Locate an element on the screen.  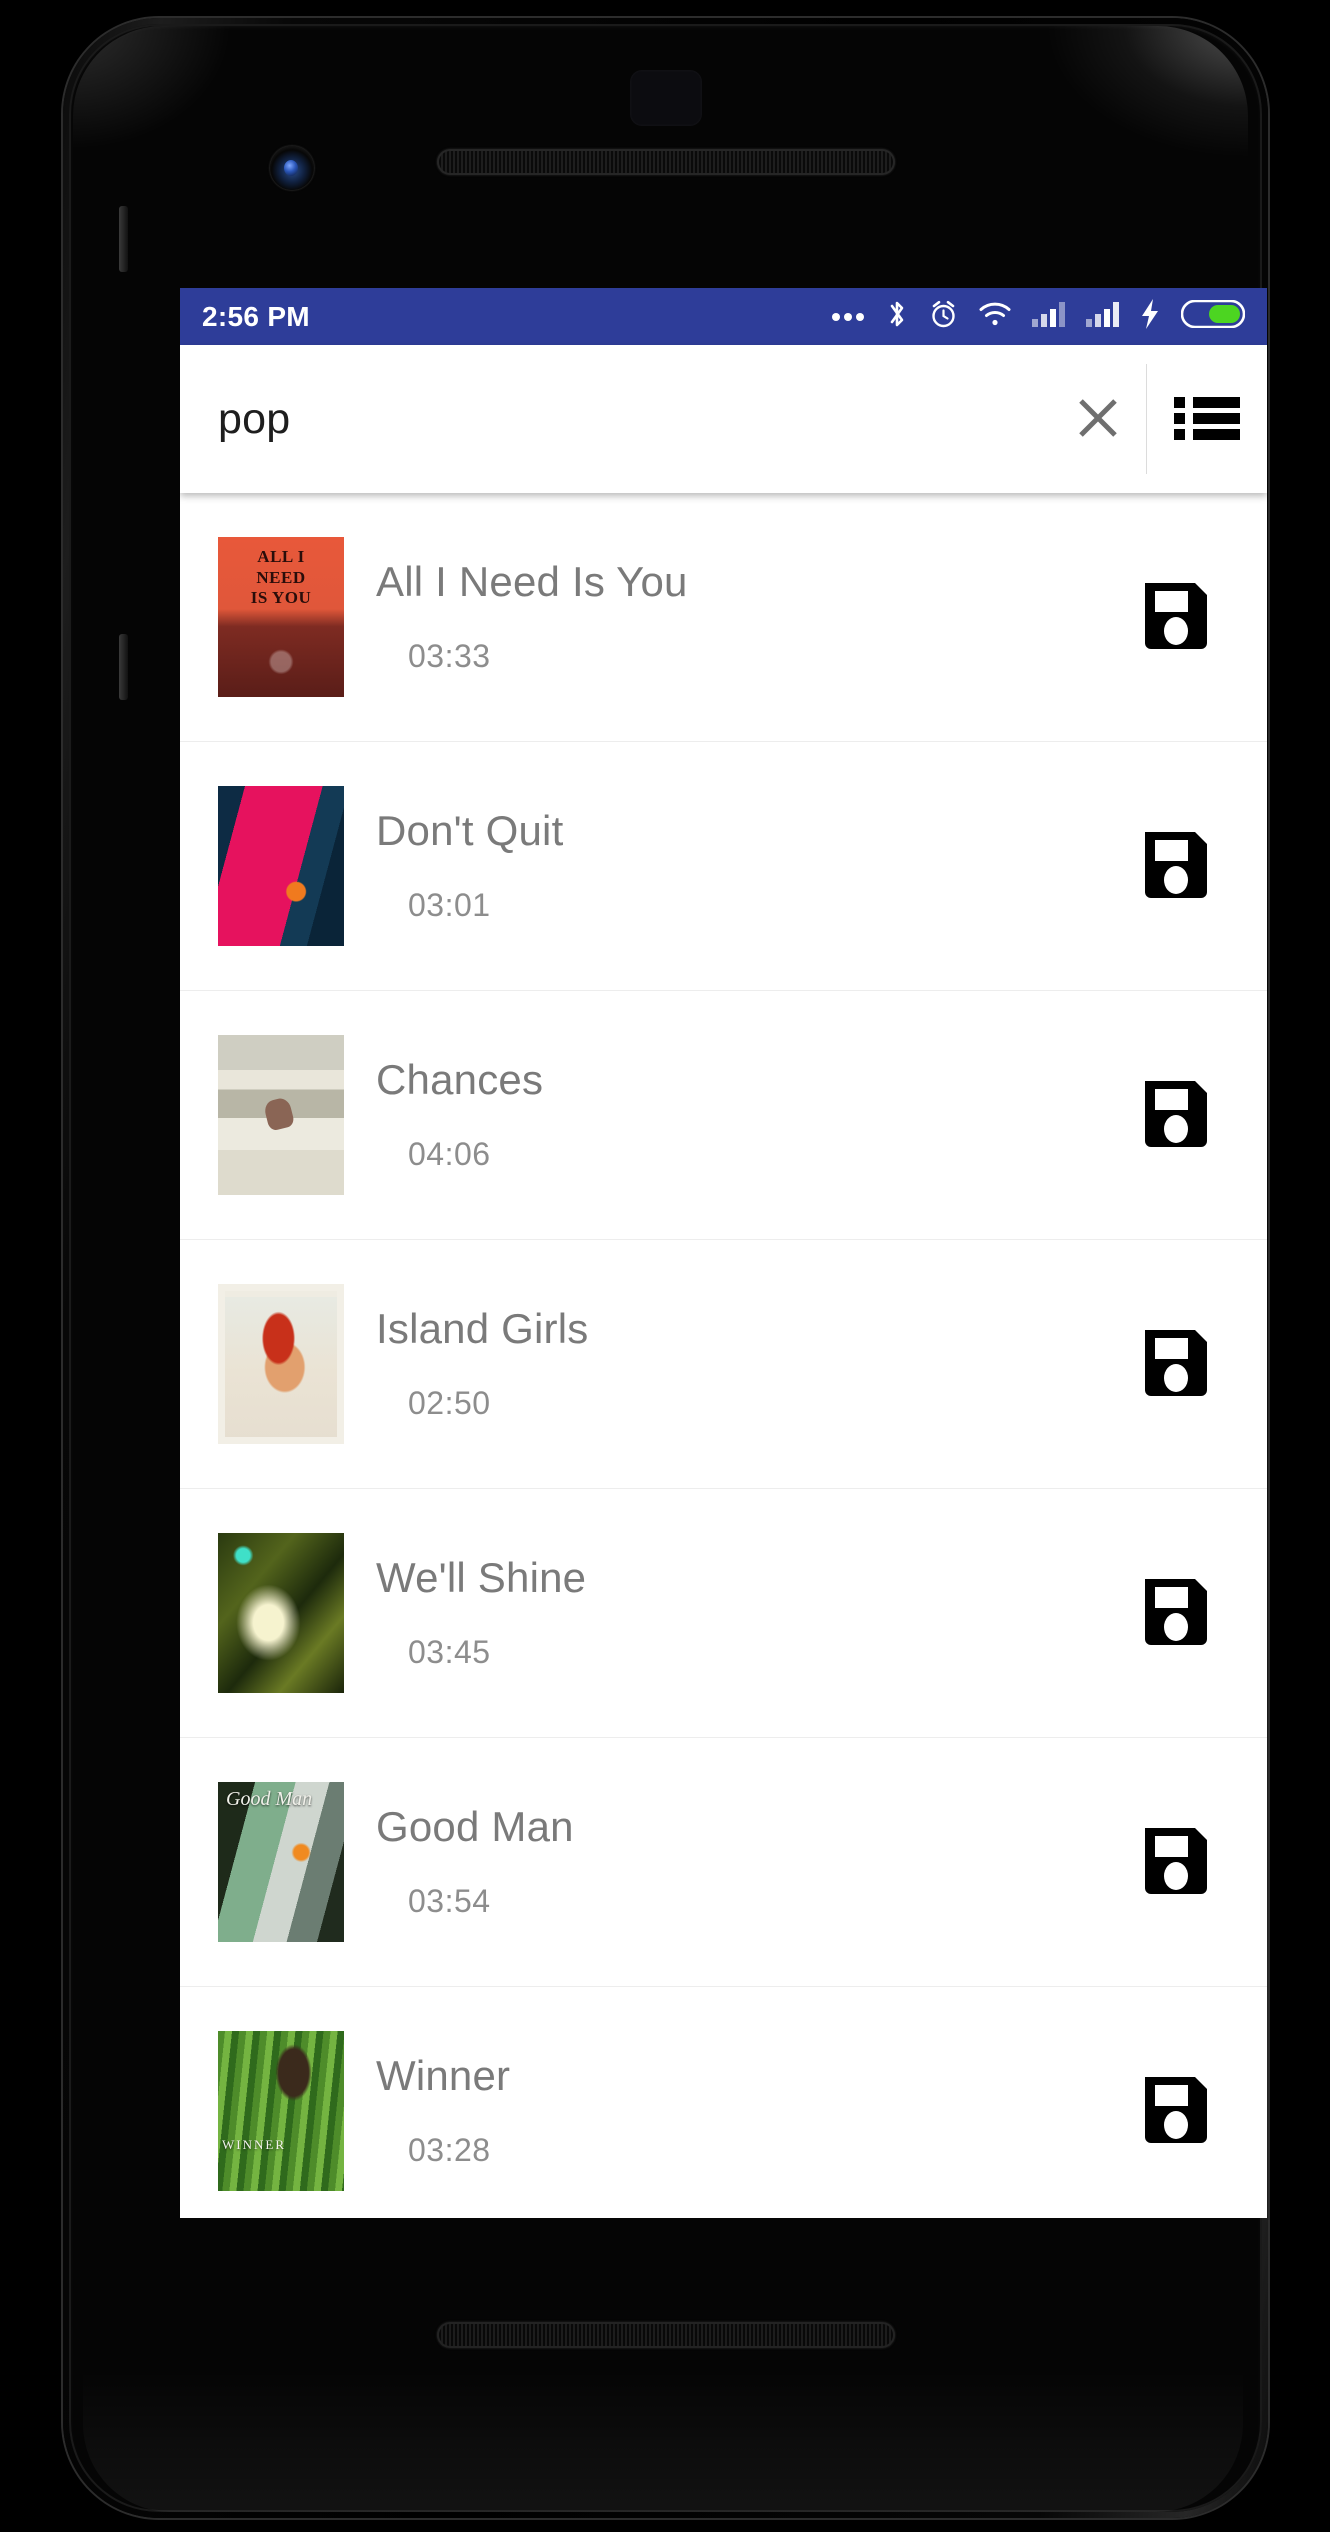
song-list-item: All I Need Is You 03:33 is located at coordinates (723, 617).